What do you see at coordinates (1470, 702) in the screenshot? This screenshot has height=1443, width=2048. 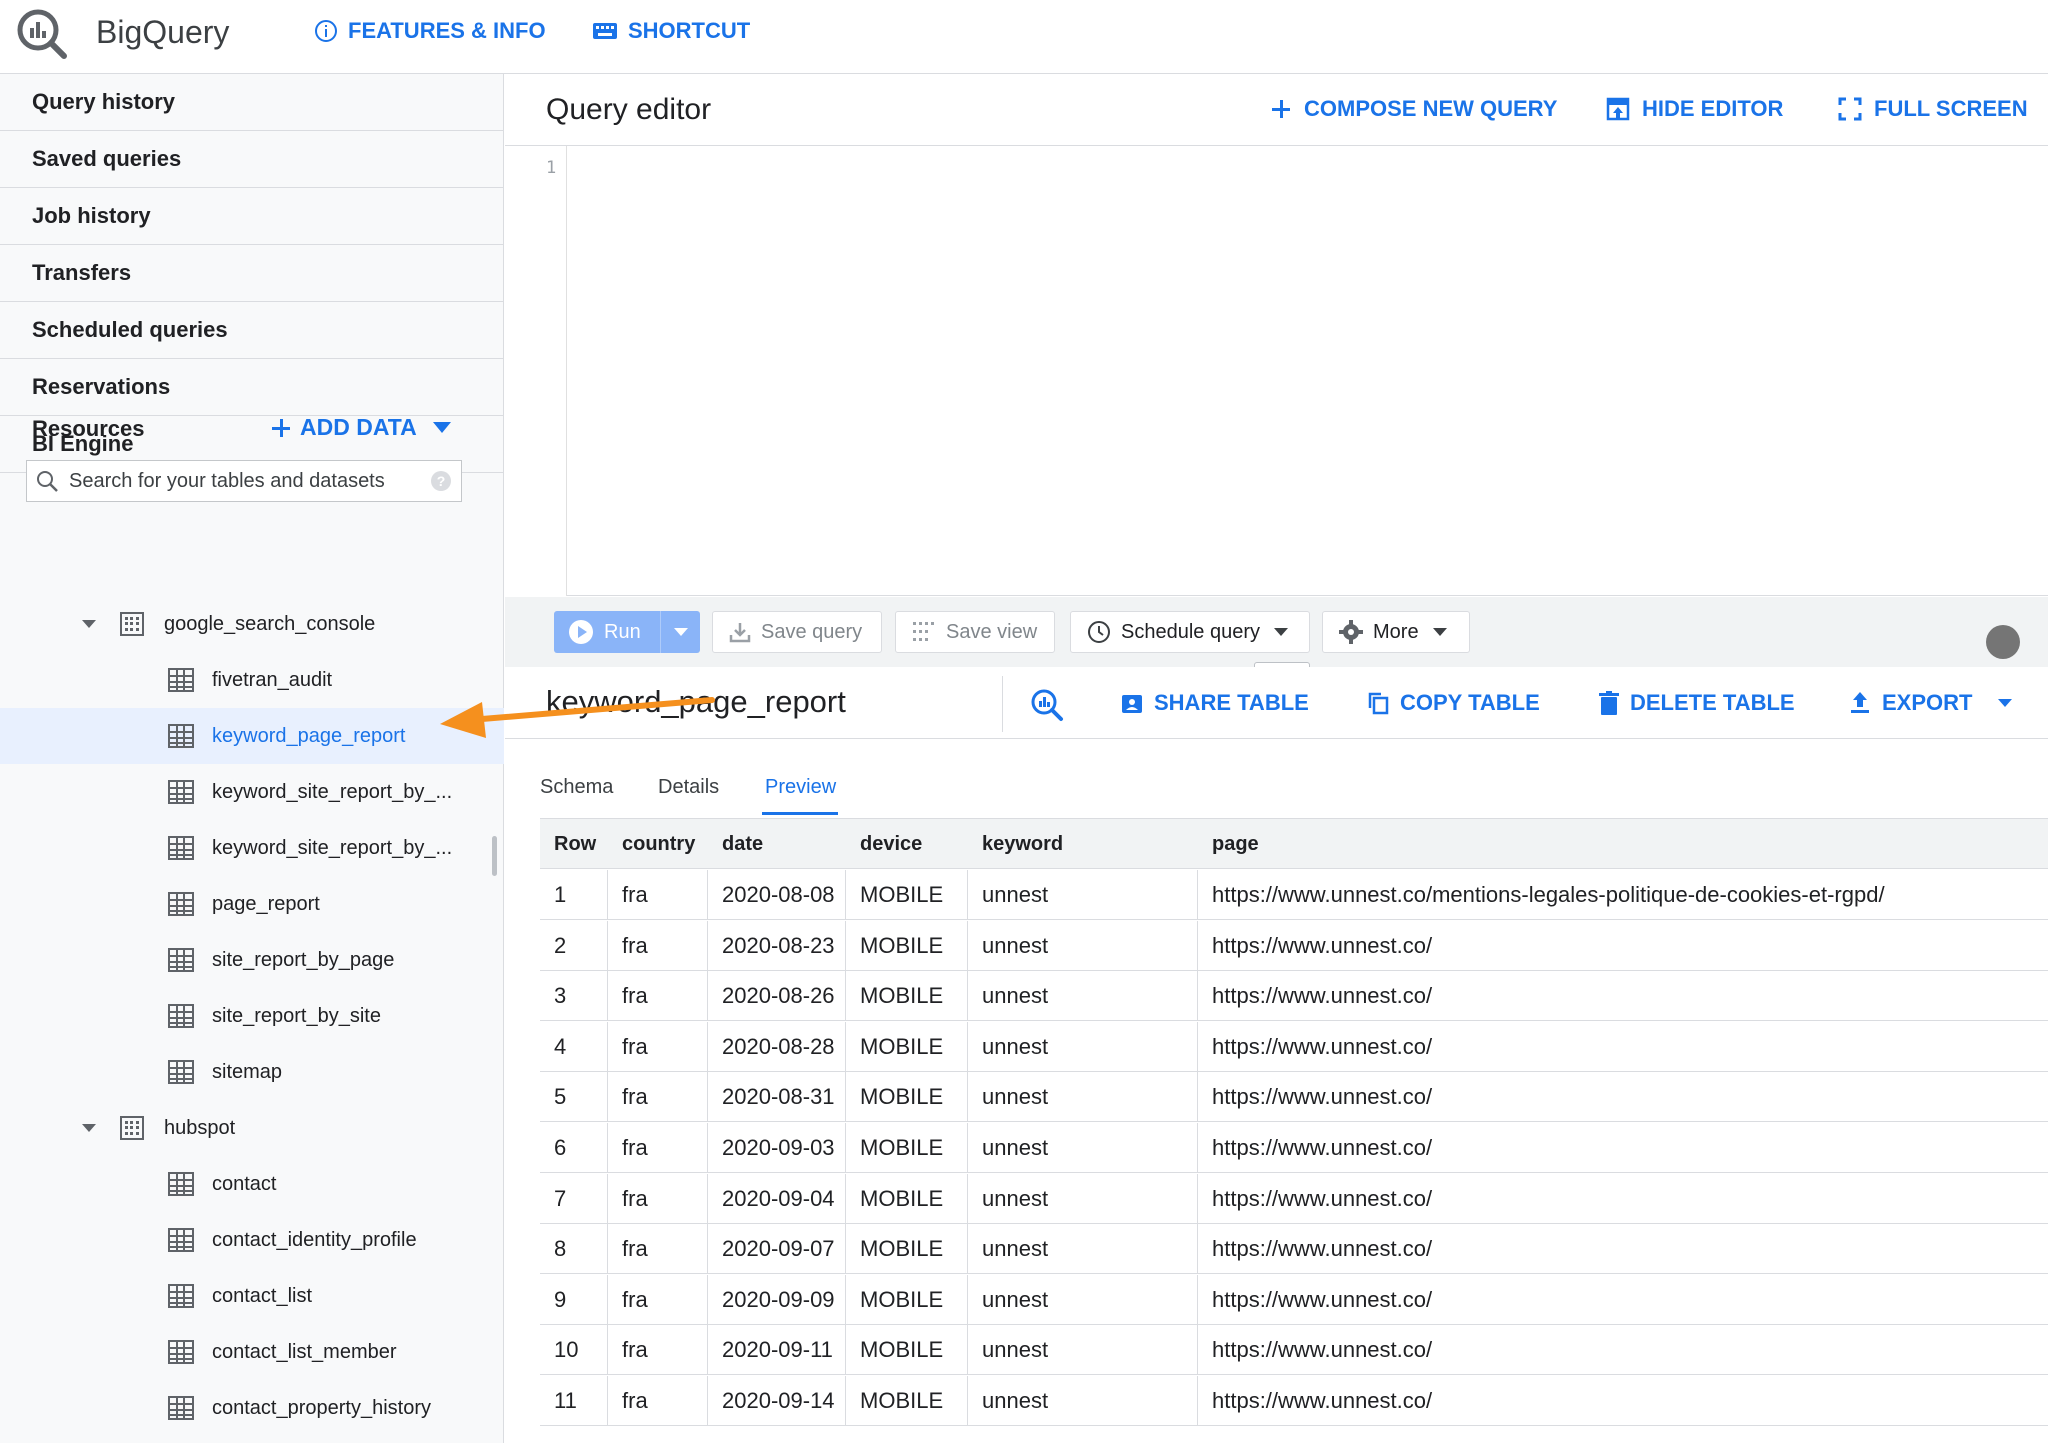 I see `copy-table-label: COPY TABLE` at bounding box center [1470, 702].